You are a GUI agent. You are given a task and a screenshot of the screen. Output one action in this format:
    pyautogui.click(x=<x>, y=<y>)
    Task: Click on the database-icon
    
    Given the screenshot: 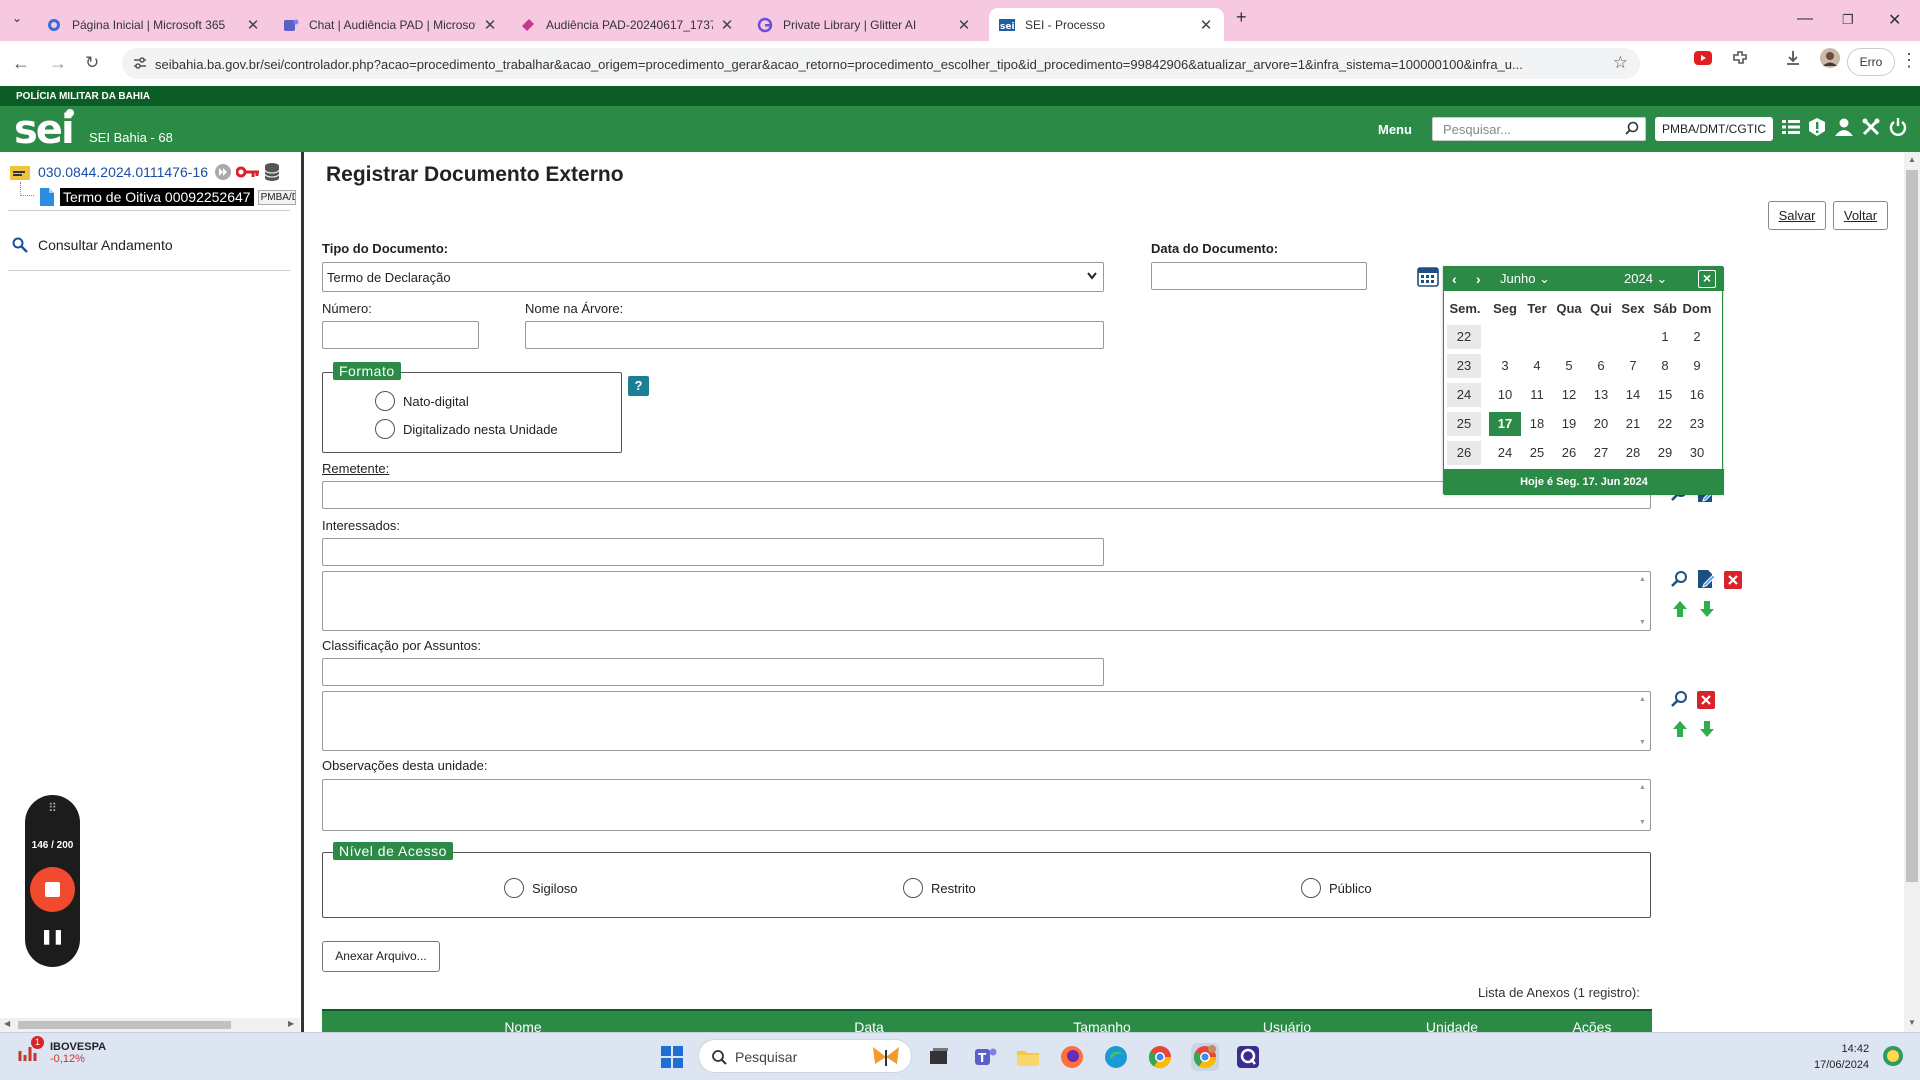 What is the action you would take?
    pyautogui.click(x=272, y=172)
    